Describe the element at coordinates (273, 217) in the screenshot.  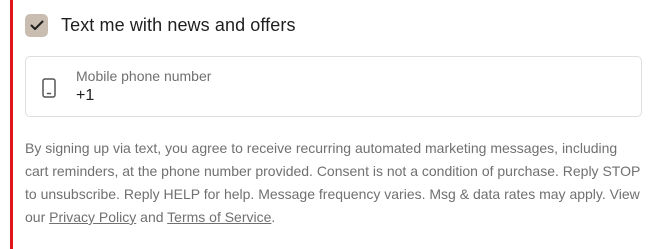
I see `disclaimer-end-text: .` at that location.